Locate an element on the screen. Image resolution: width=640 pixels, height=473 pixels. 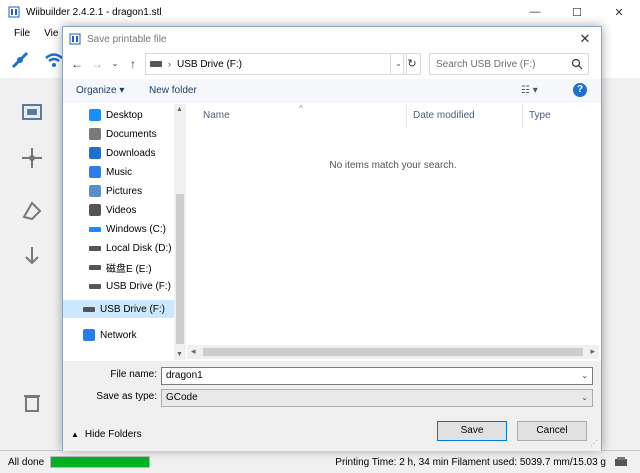
new-folder-button: New folder is located at coordinates (173, 90).